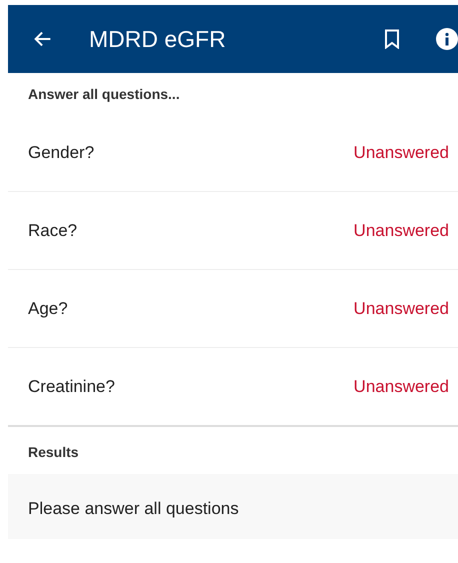  I want to click on info-icon, so click(447, 39).